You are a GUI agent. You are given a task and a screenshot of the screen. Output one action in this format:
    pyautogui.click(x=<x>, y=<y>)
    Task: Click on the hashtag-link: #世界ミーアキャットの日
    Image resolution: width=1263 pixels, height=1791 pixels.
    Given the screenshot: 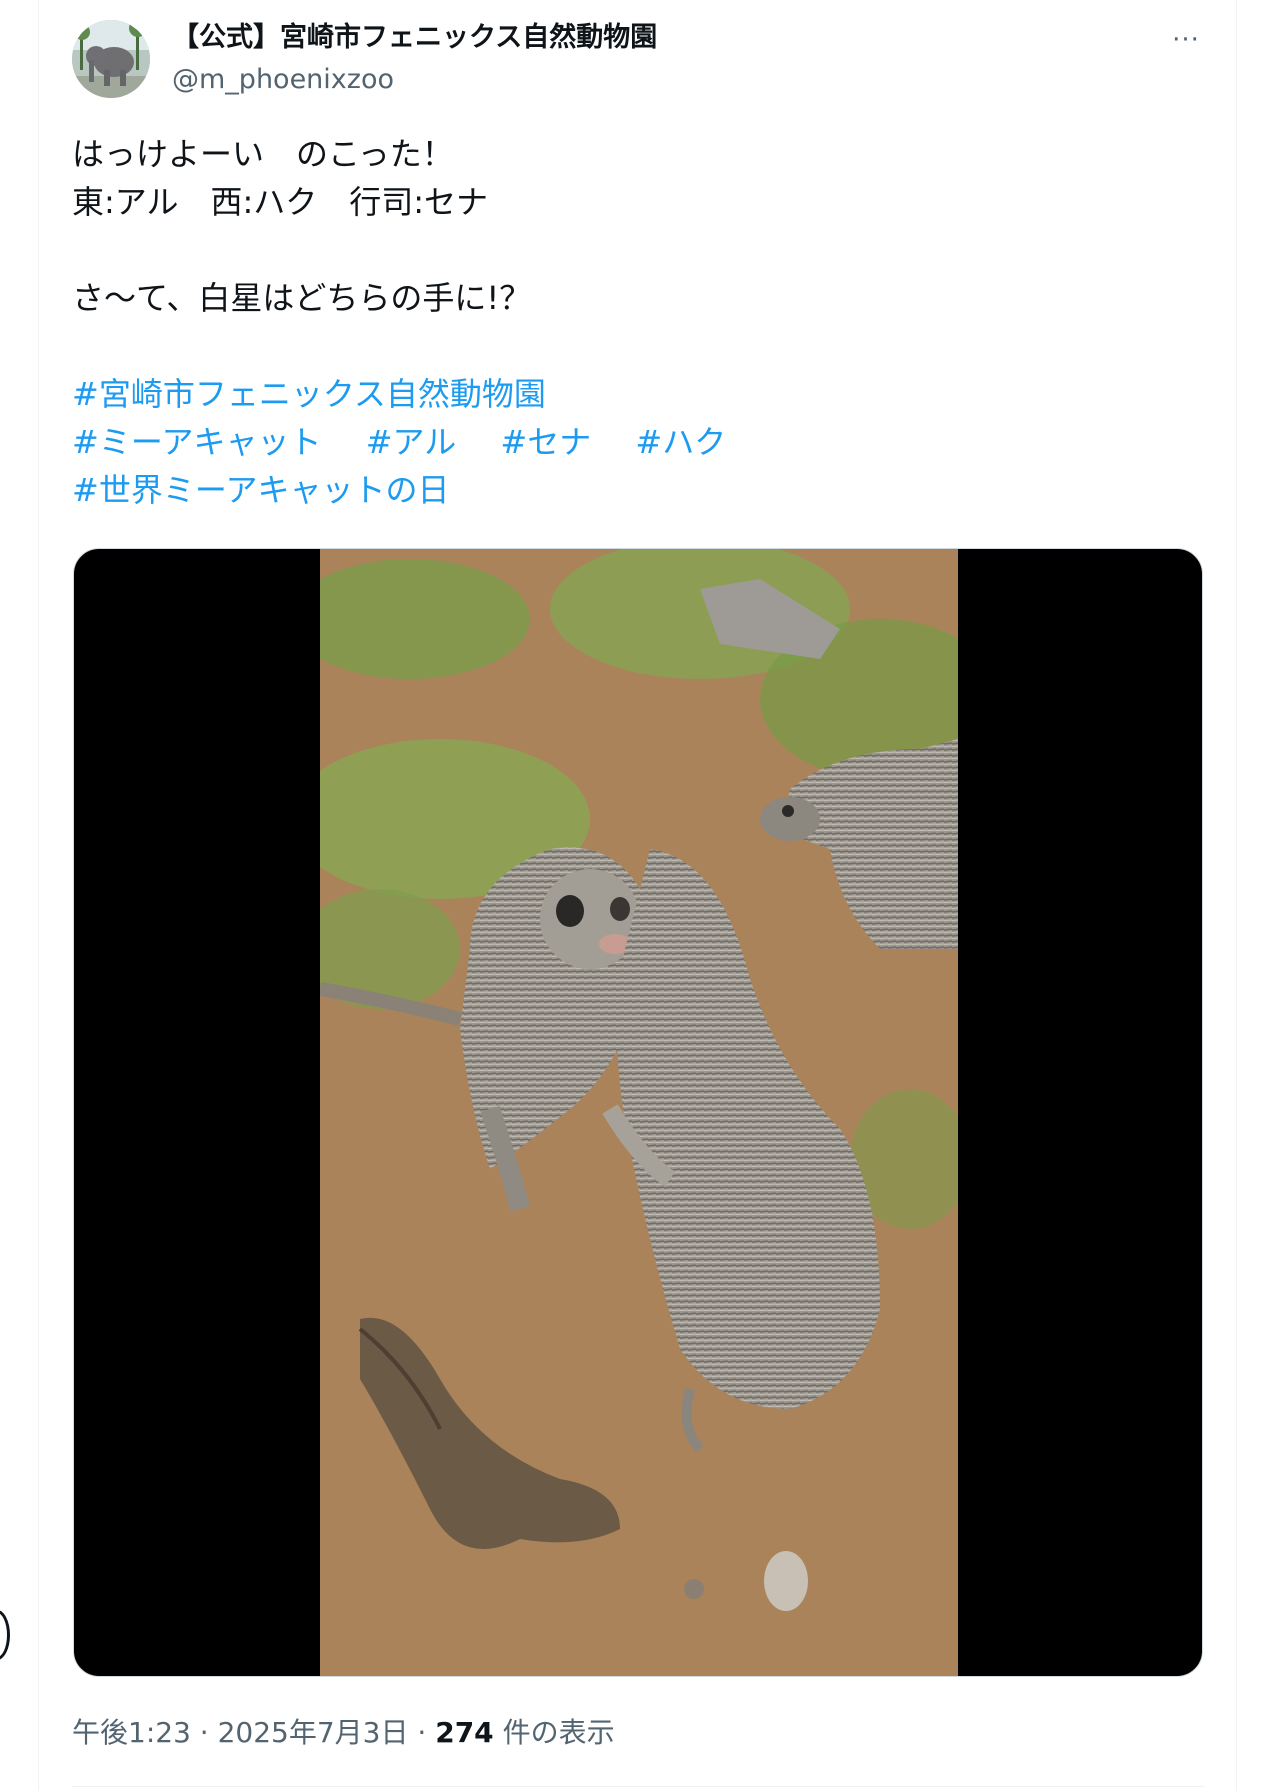 What is the action you would take?
    pyautogui.click(x=261, y=490)
    